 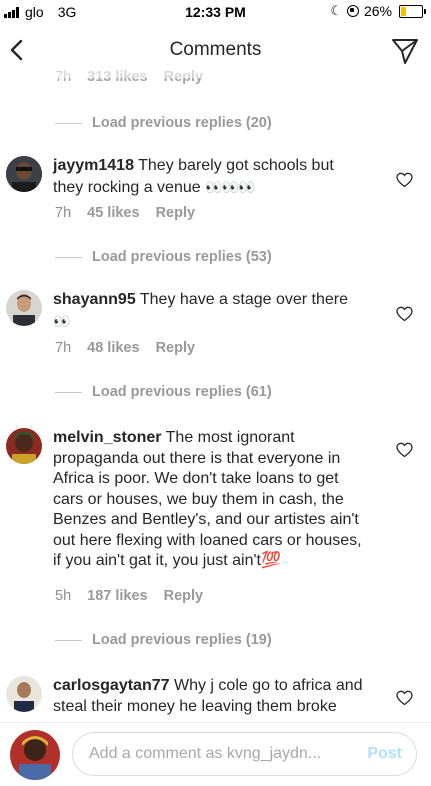 What do you see at coordinates (336, 10) in the screenshot?
I see `moon-icon: ☾` at bounding box center [336, 10].